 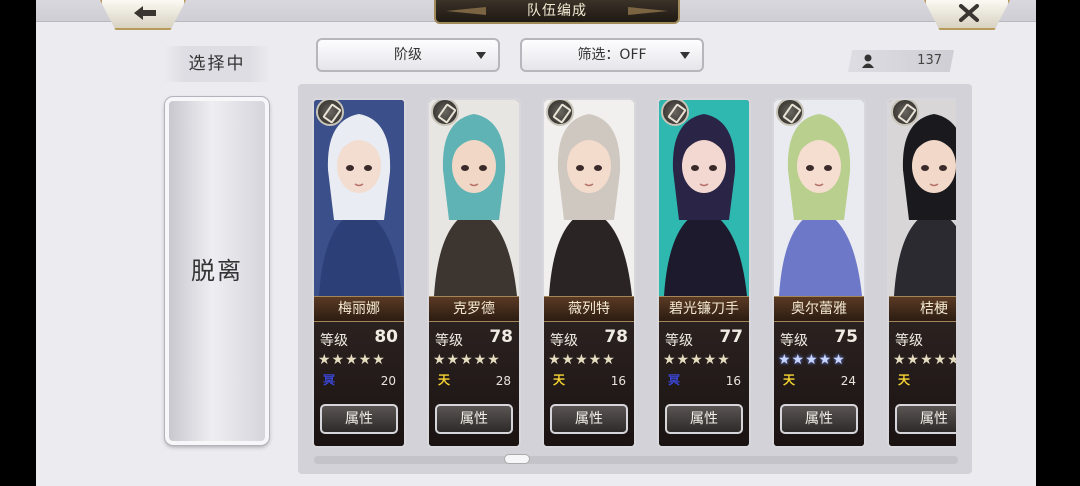 I want to click on level-value: 77, so click(x=731, y=337).